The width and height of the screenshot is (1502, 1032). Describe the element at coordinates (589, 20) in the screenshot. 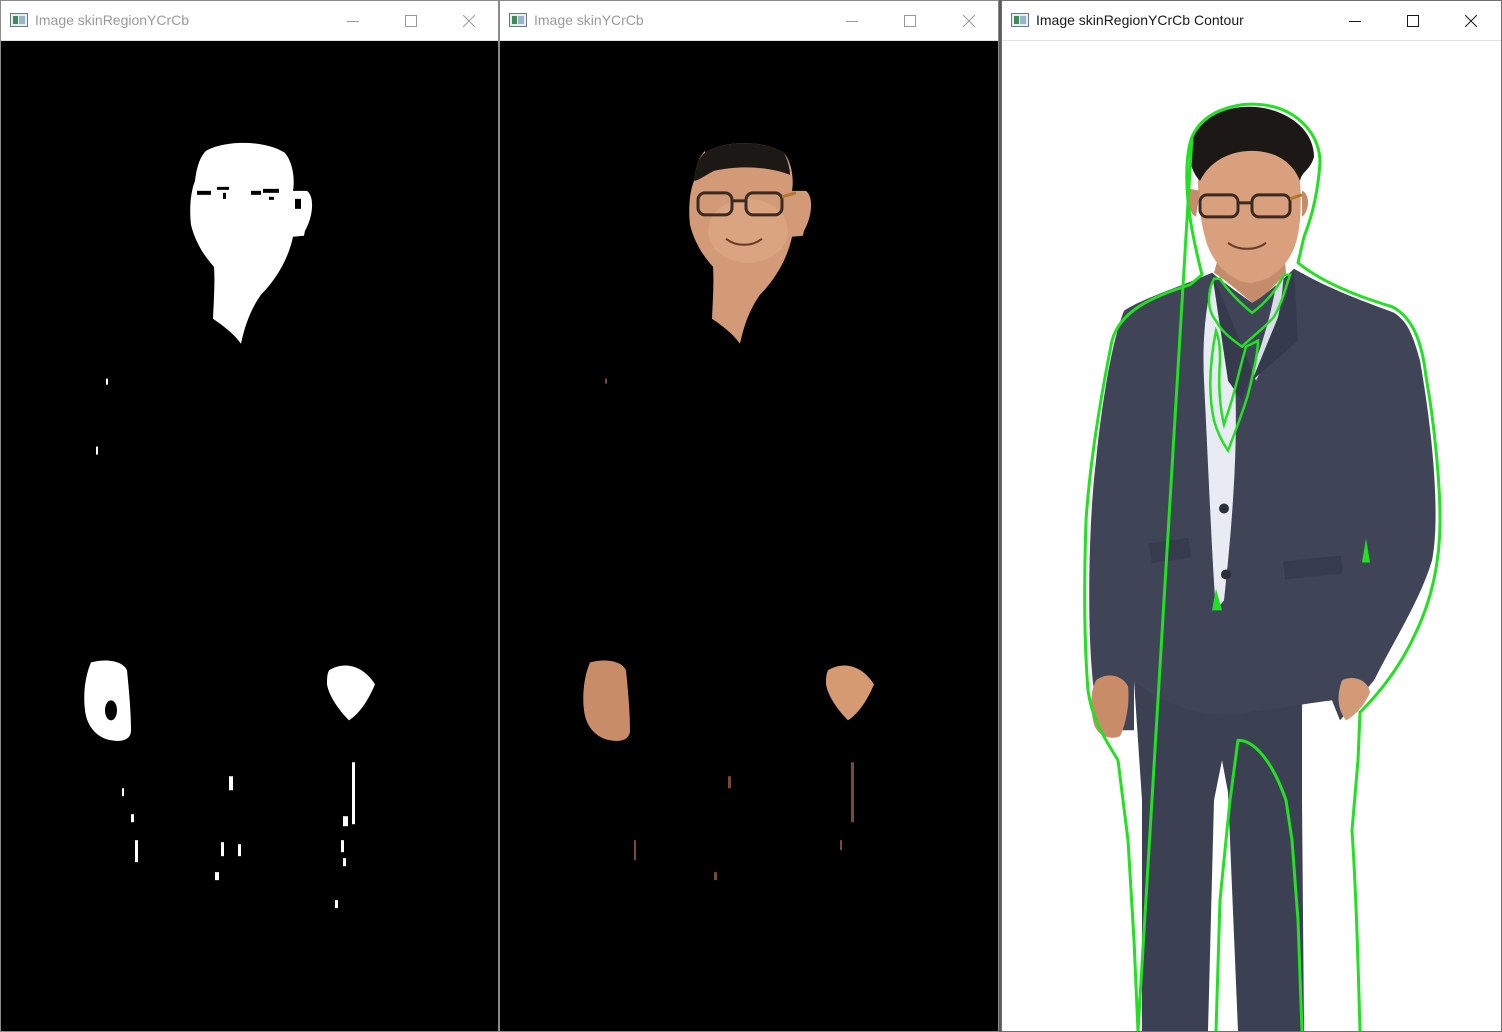

I see `window-title: Image skinYCrCb` at that location.